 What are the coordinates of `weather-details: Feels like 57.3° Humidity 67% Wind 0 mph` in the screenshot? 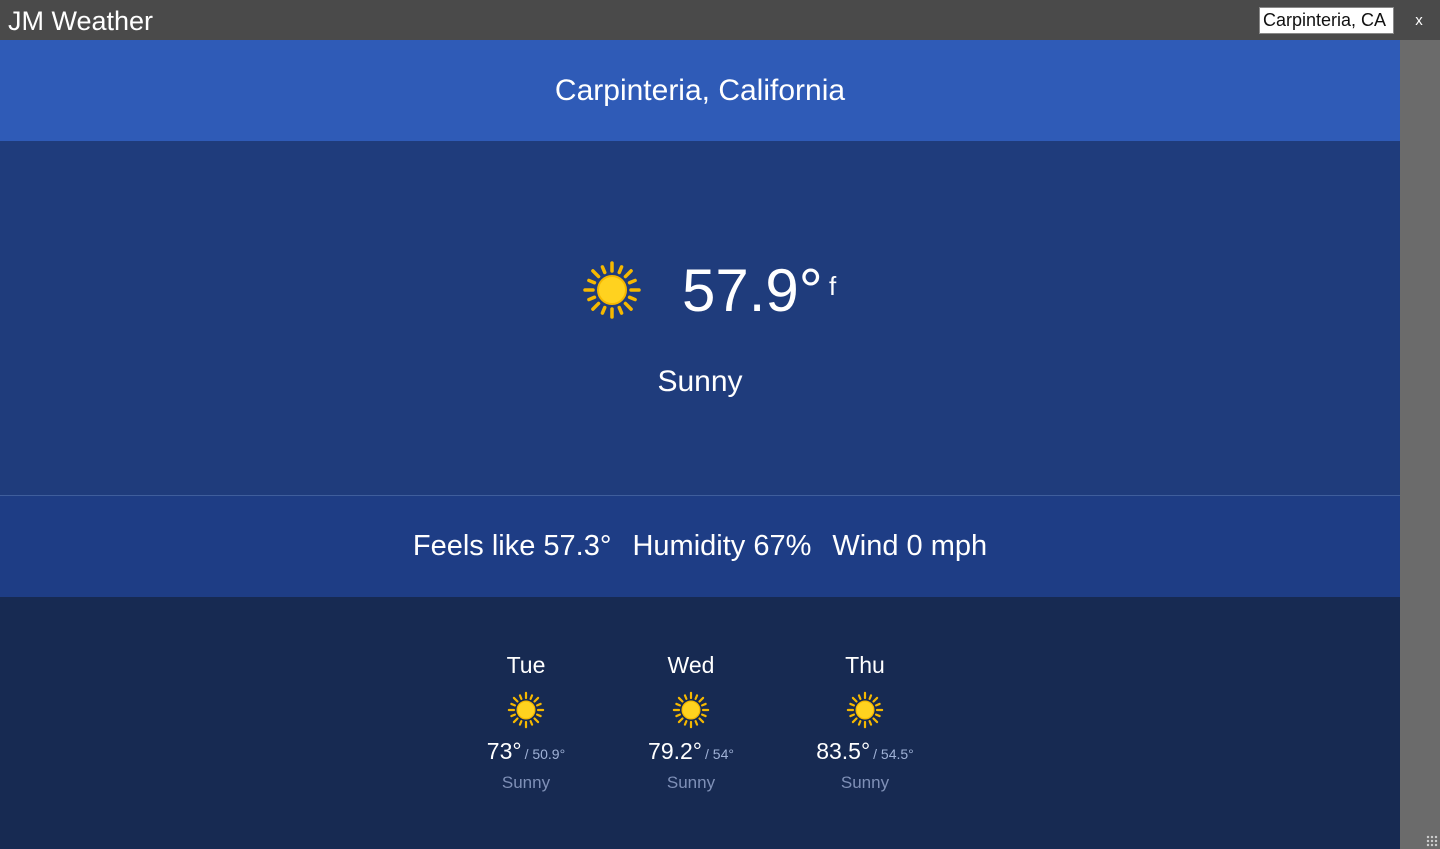 It's located at (700, 546).